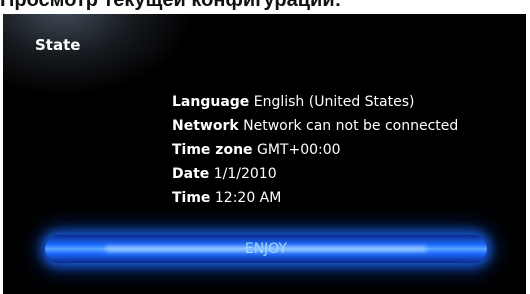 The height and width of the screenshot is (294, 530). What do you see at coordinates (248, 198) in the screenshot?
I see `info-value: 12:20 AM` at bounding box center [248, 198].